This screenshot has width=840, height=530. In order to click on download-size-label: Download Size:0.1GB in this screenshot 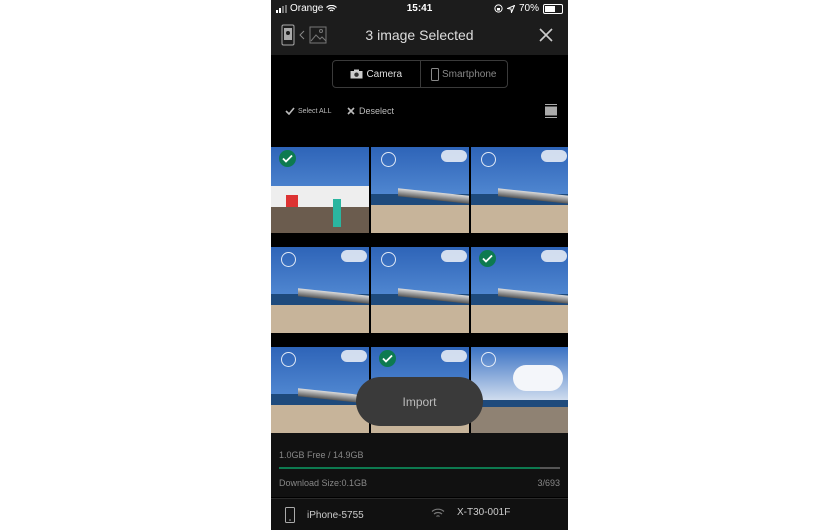, I will do `click(323, 483)`.